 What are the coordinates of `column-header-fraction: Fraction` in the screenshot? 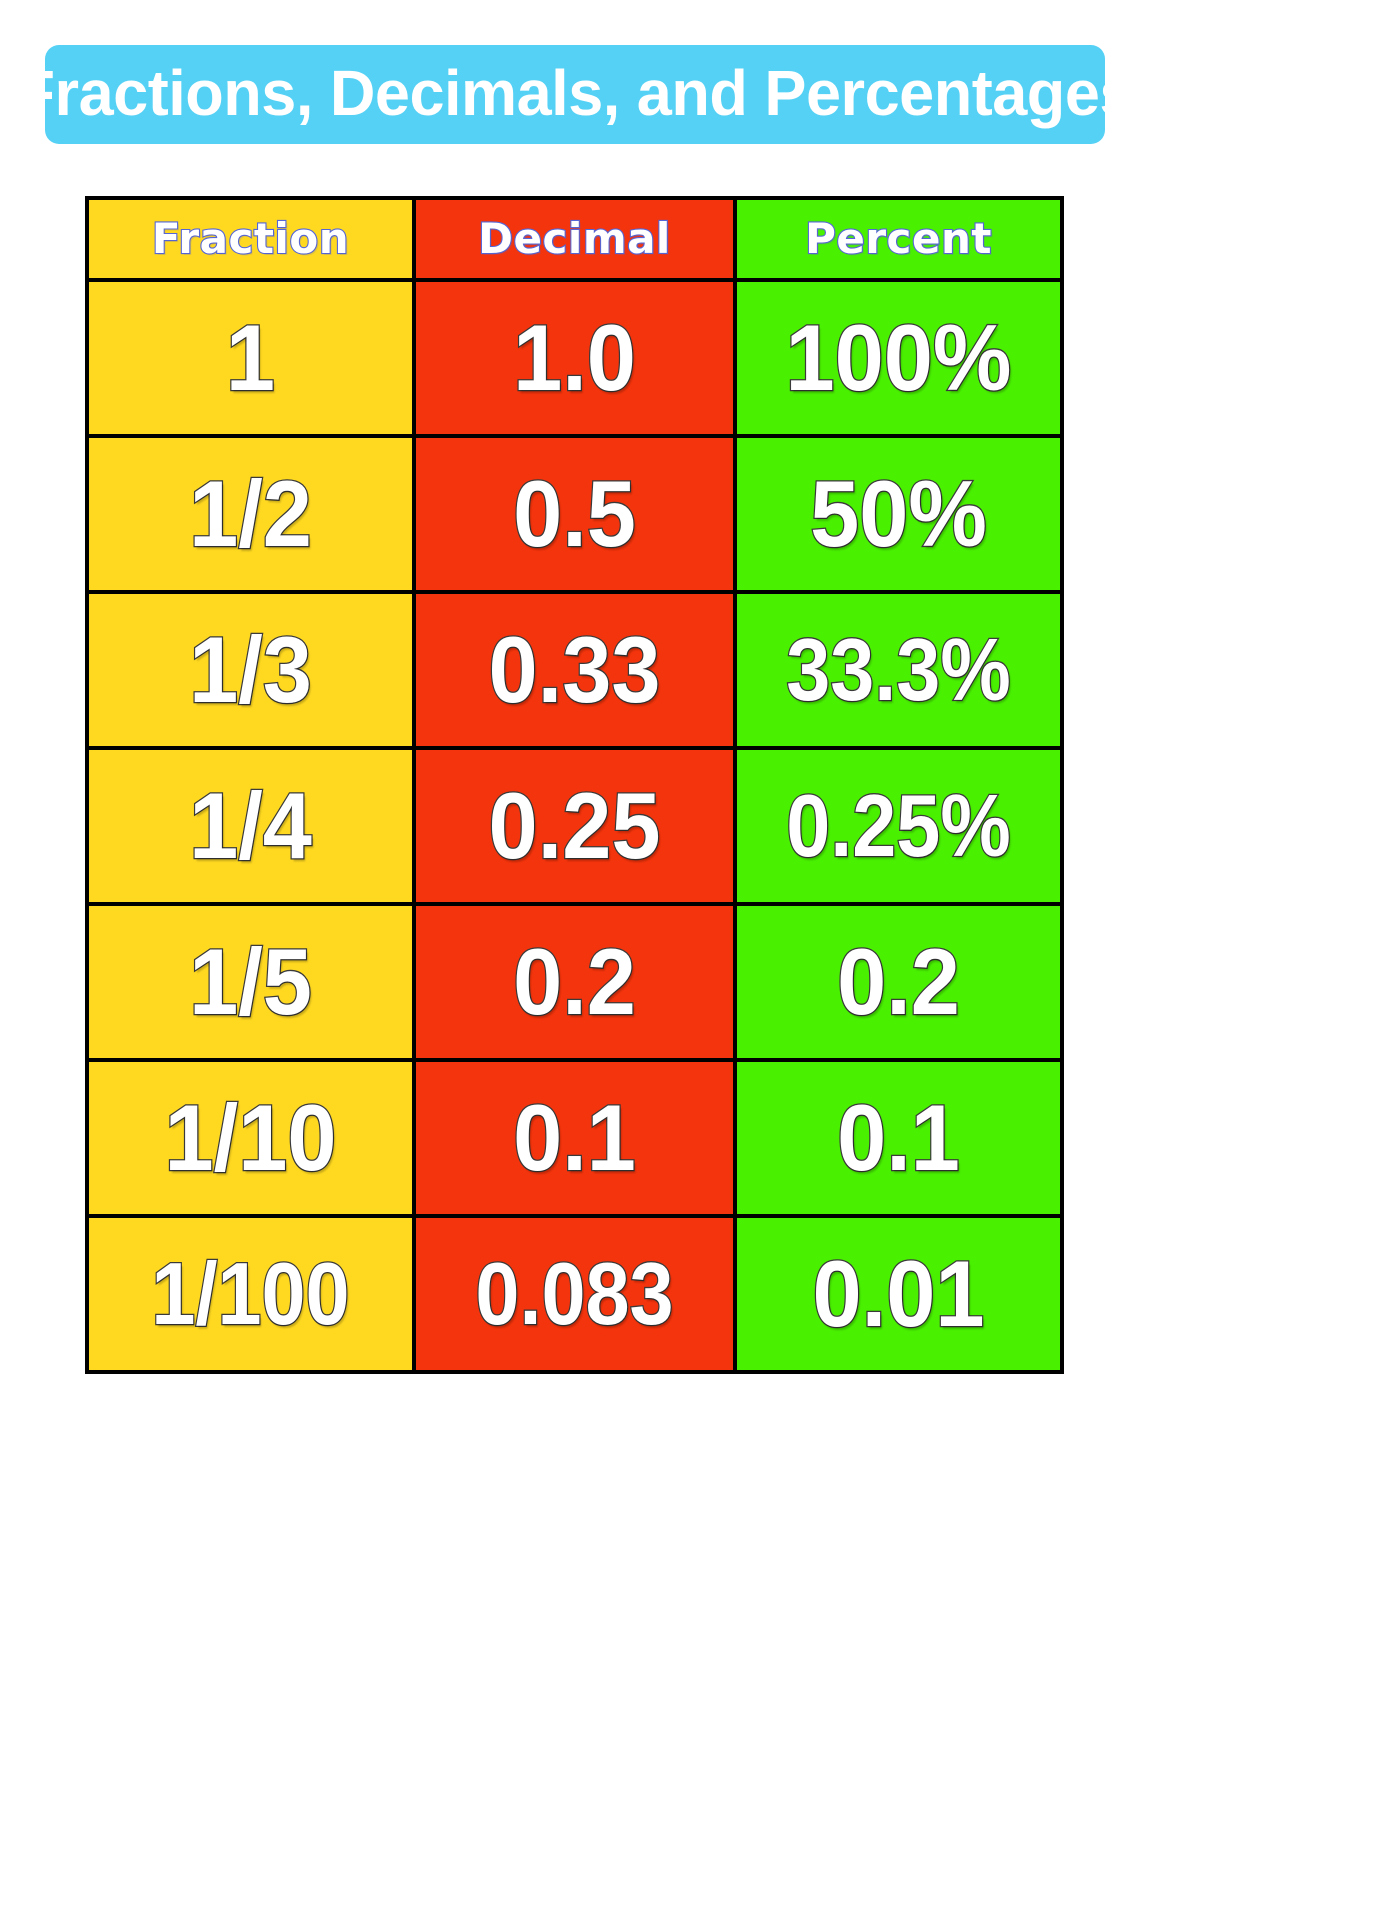 It's located at (250, 239).